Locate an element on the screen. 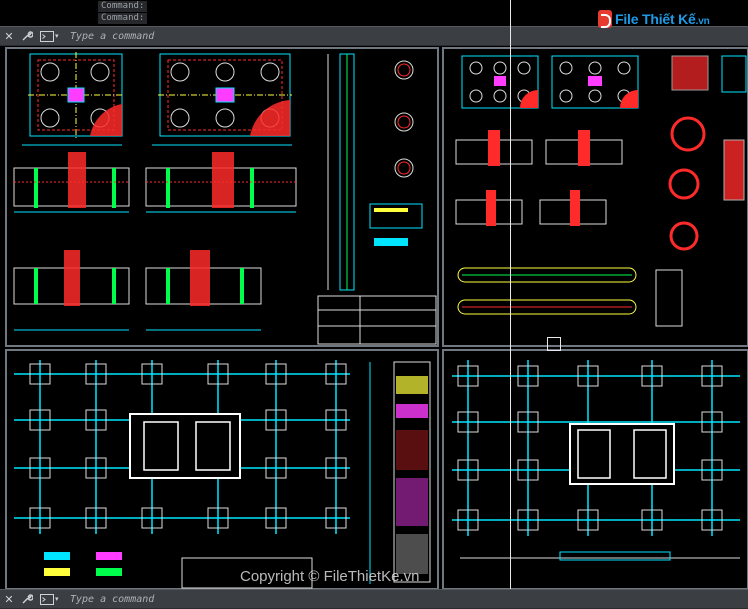 This screenshot has height=609, width=748. soil-column is located at coordinates (400, 472).